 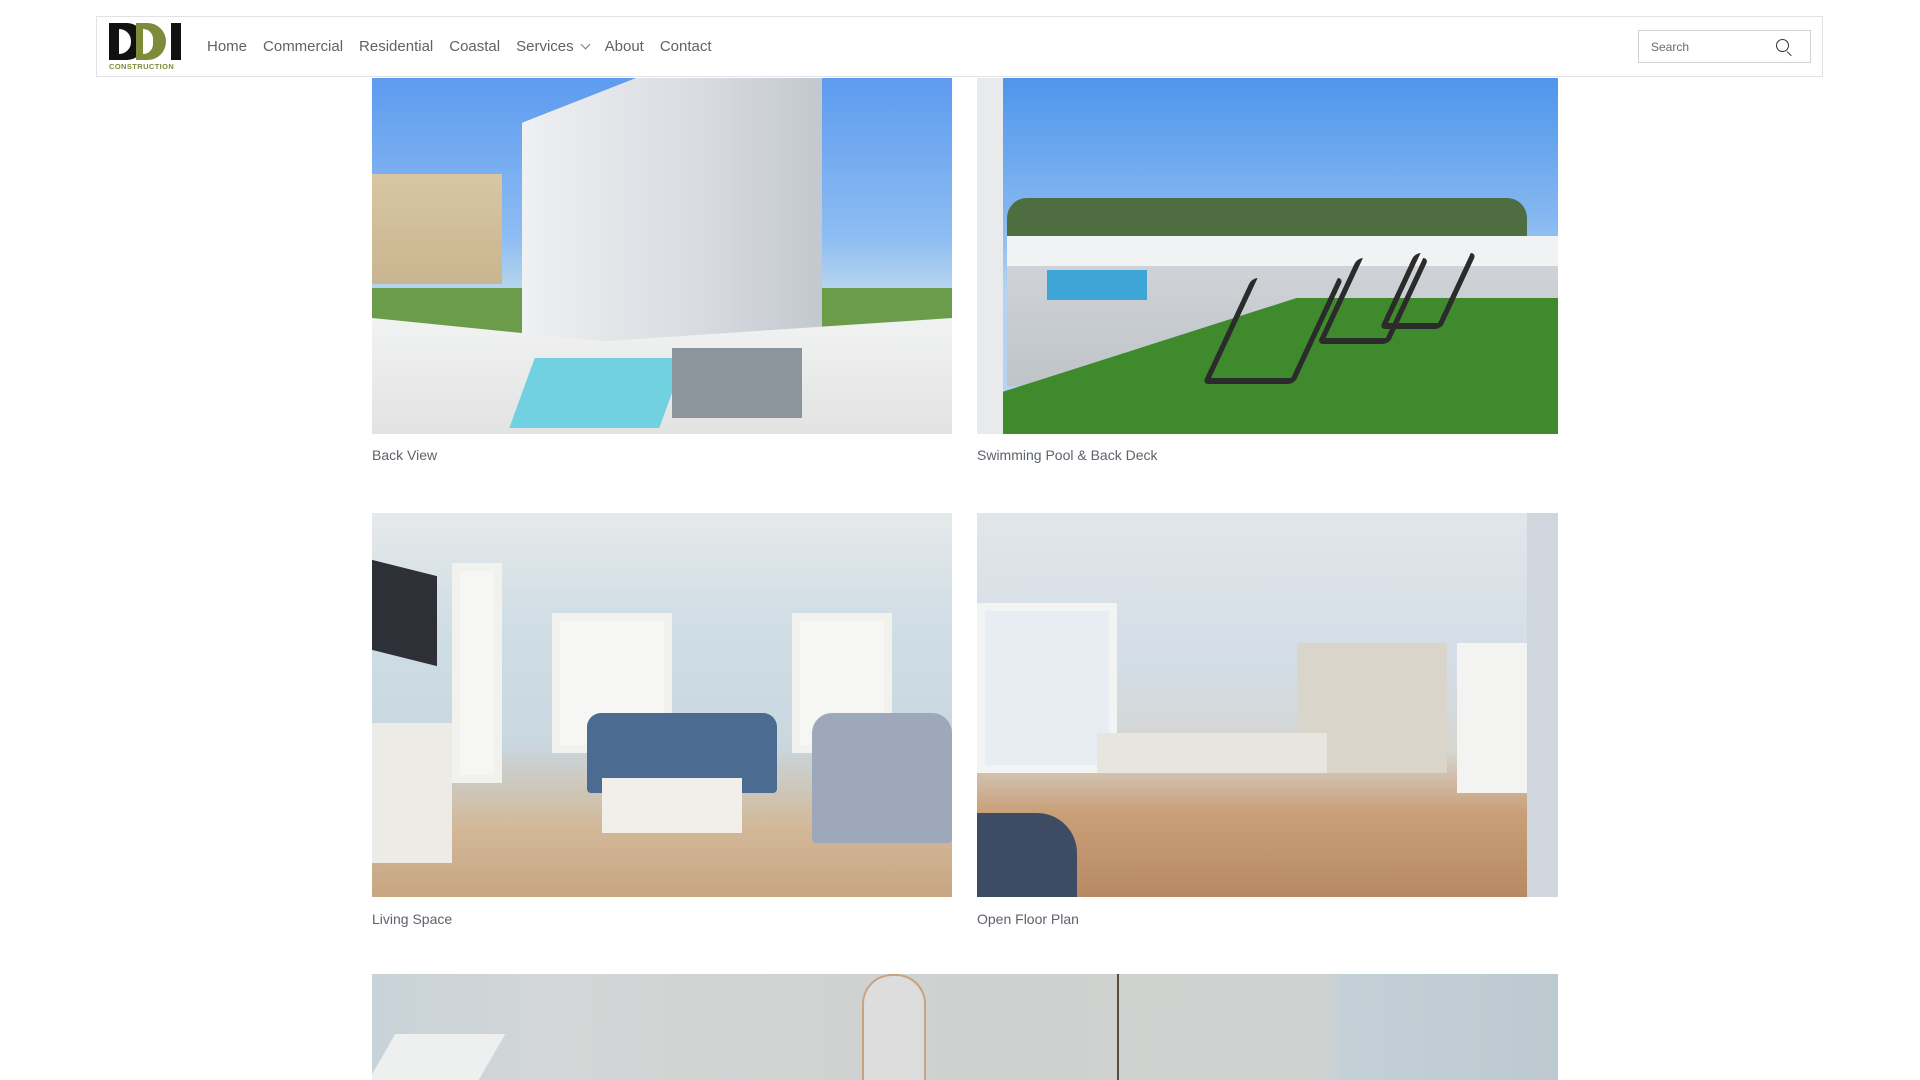 I want to click on nav-coastal: Coastal, so click(x=474, y=46).